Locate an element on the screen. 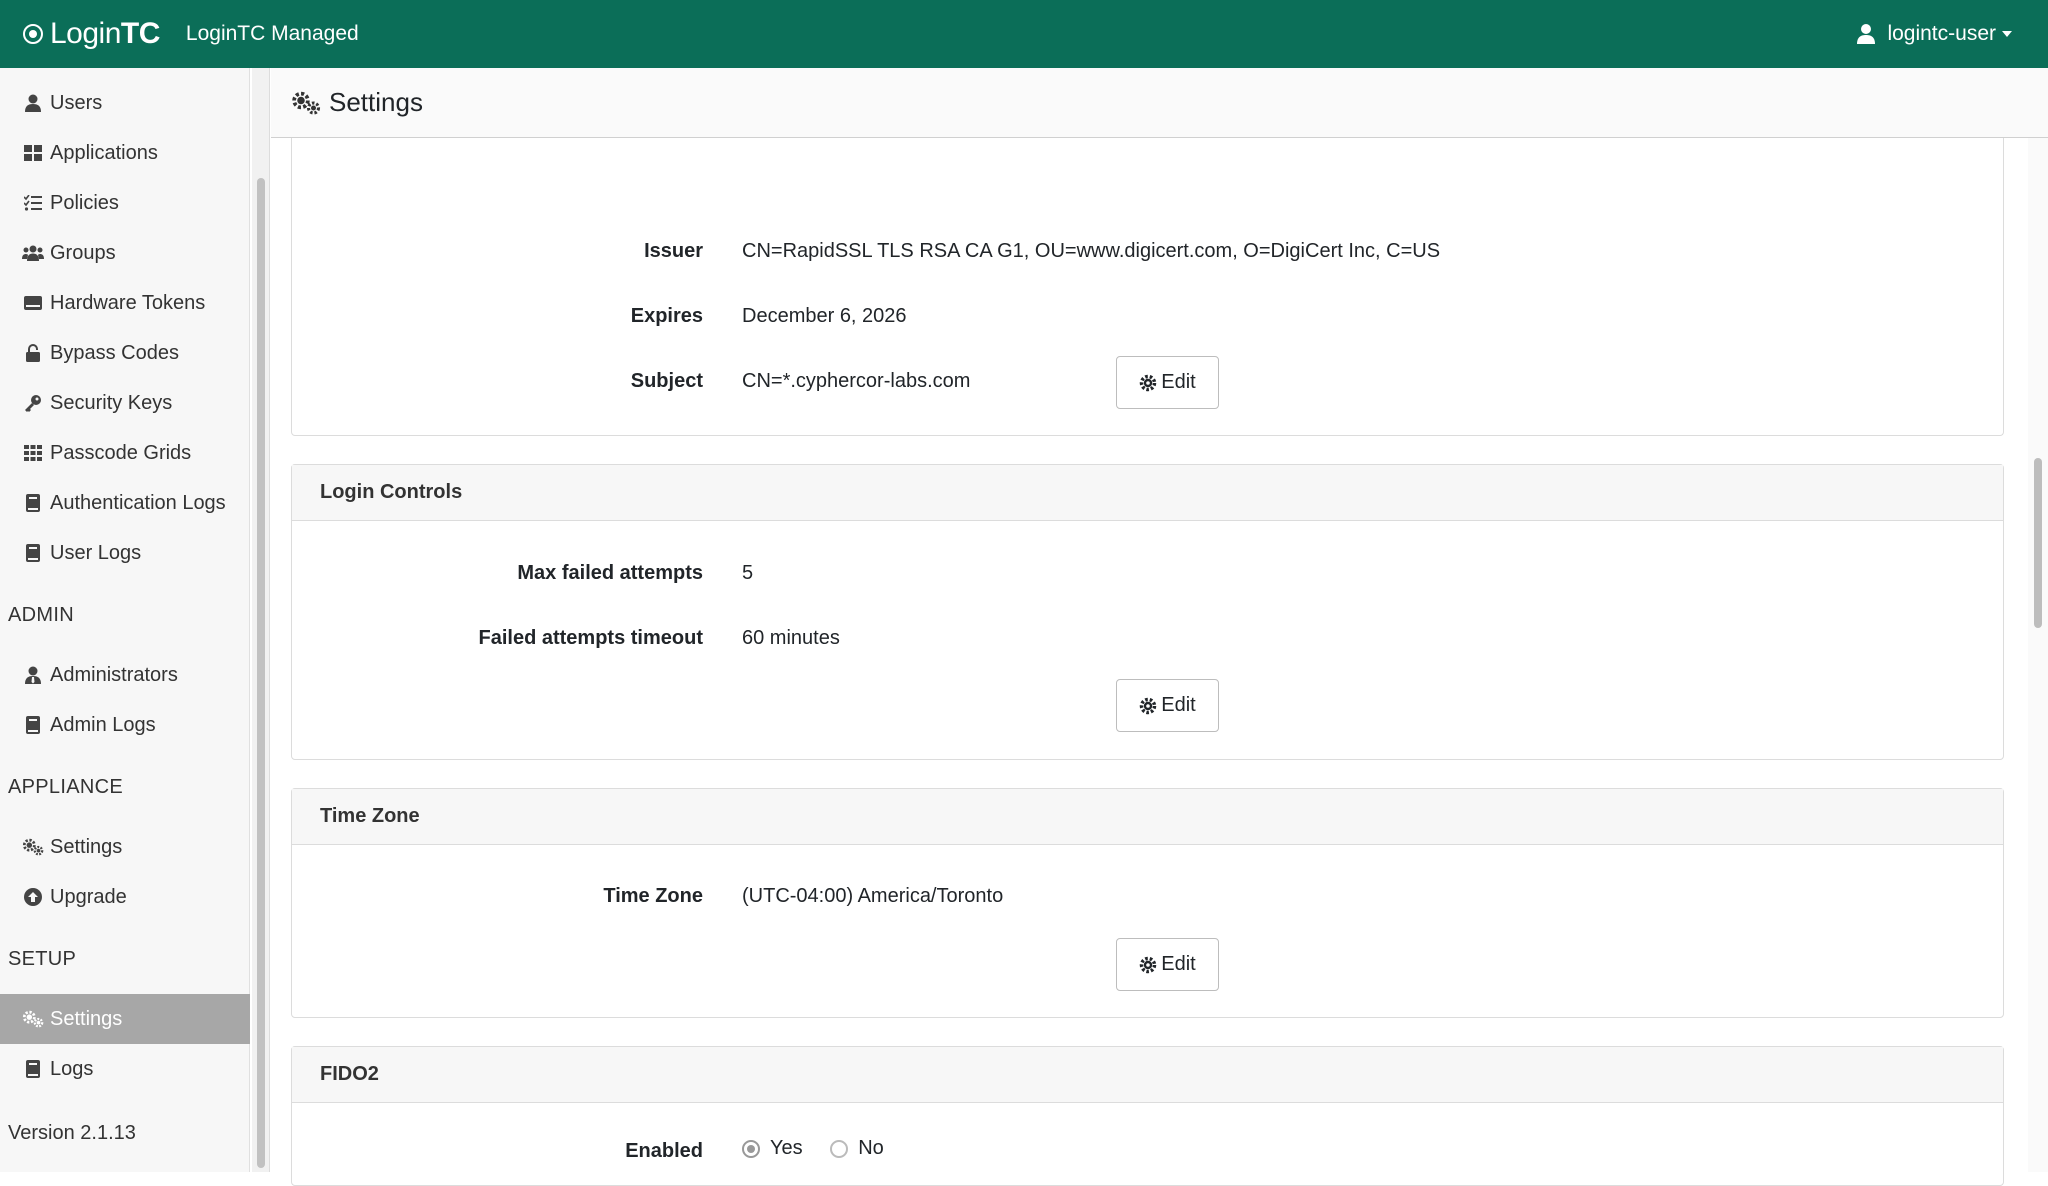 The width and height of the screenshot is (2048, 1186). user-icon is located at coordinates (1866, 34).